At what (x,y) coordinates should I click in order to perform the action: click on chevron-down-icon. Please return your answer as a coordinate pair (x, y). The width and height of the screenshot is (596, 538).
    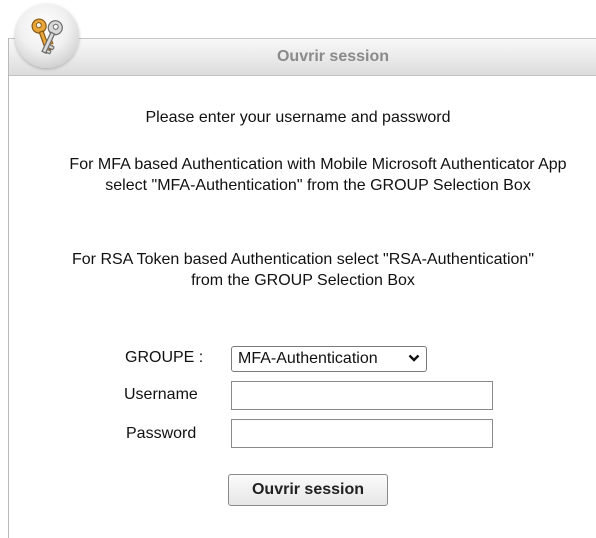
    Looking at the image, I should click on (414, 360).